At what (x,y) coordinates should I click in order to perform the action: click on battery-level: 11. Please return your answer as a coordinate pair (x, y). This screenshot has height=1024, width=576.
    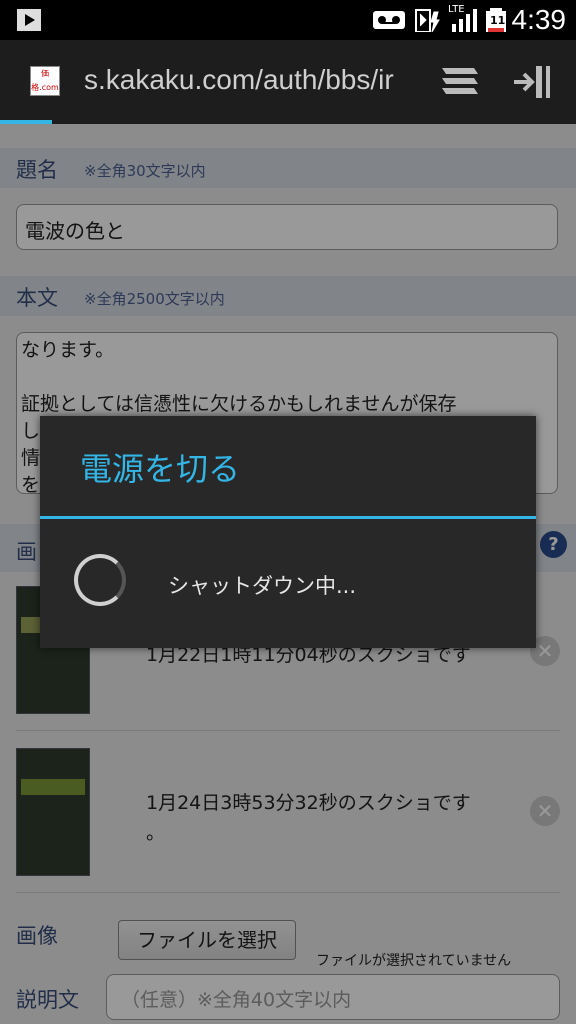
    Looking at the image, I should click on (498, 20).